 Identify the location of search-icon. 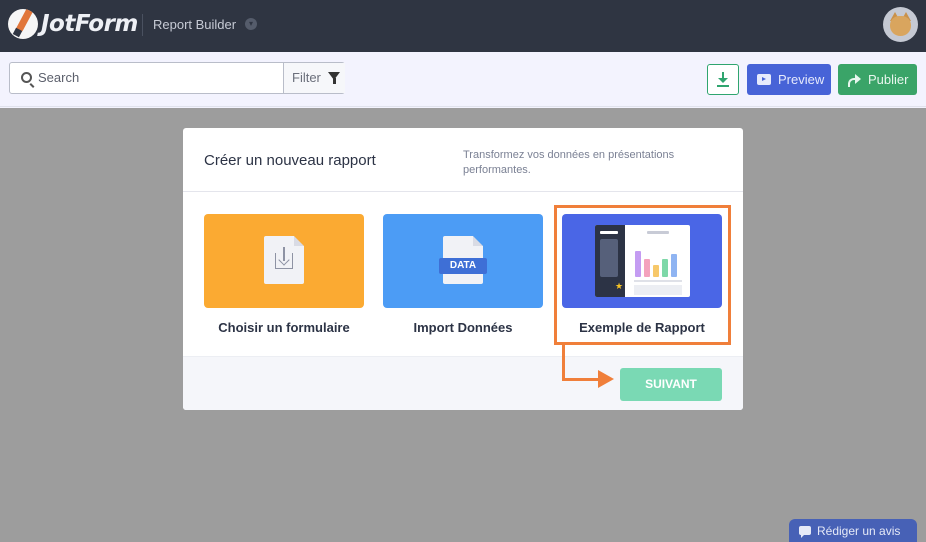
(26, 77).